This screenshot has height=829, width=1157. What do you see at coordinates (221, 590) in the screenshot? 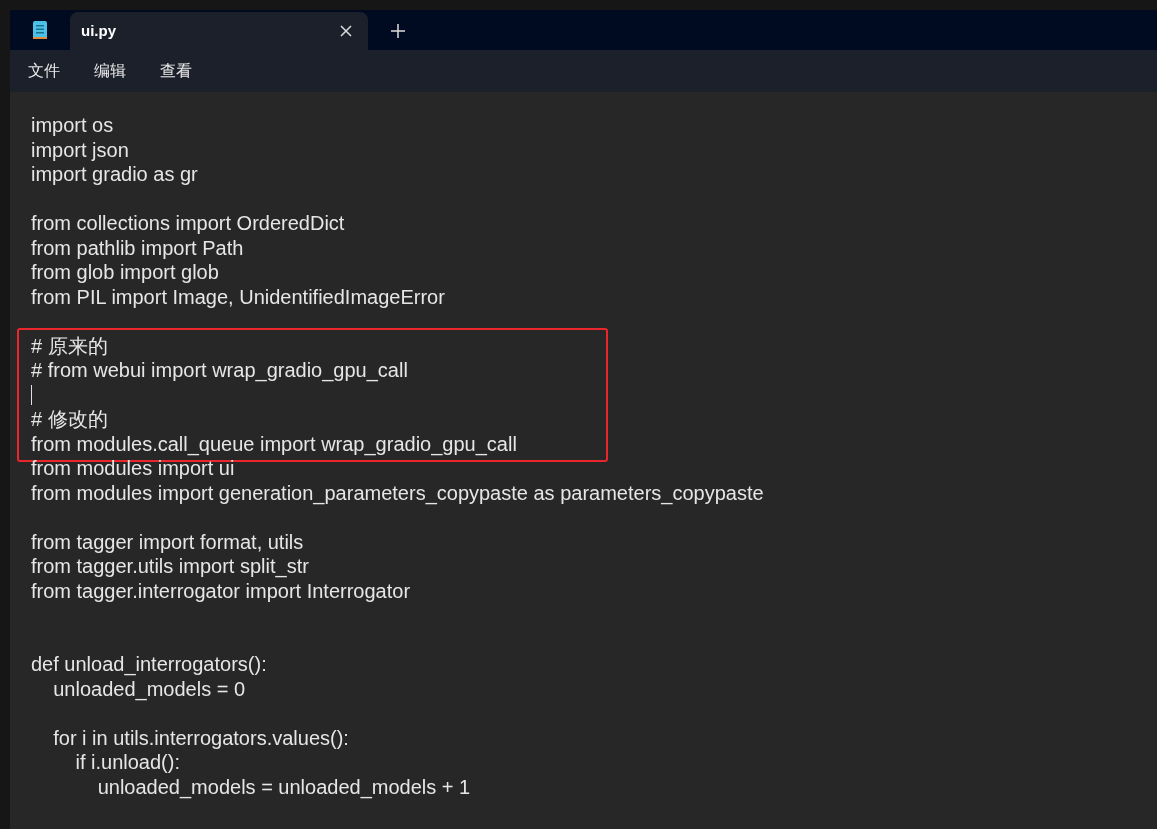
I see `code-line: from tagger.interrogator import Interrogator` at bounding box center [221, 590].